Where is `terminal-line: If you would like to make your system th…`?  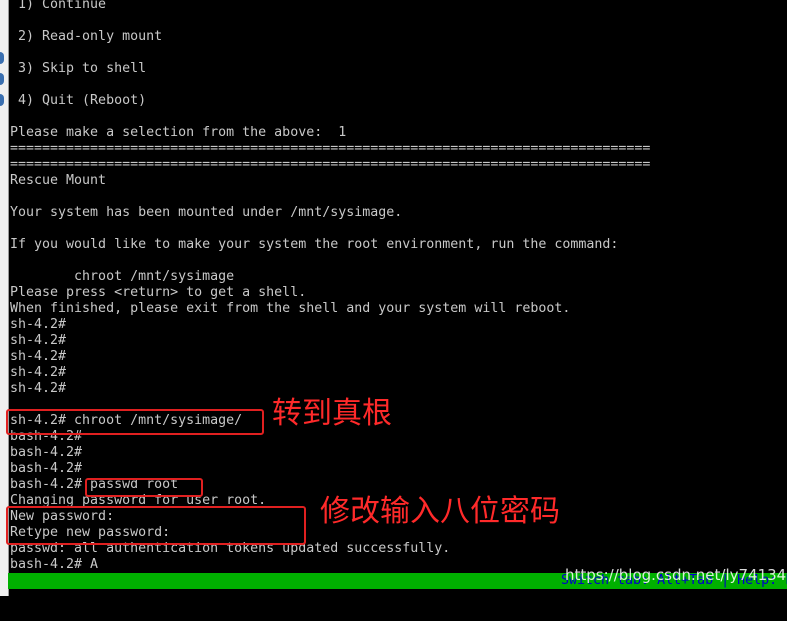 terminal-line: If you would like to make your system th… is located at coordinates (314, 244).